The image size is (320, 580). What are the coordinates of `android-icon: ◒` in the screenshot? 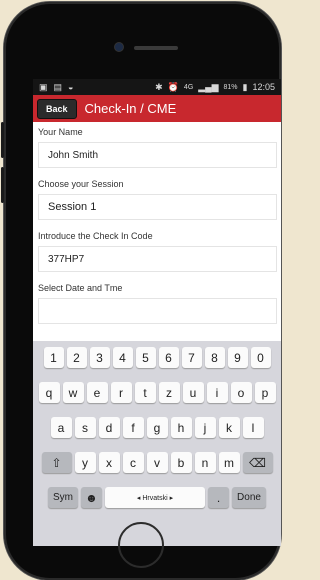 It's located at (71, 86).